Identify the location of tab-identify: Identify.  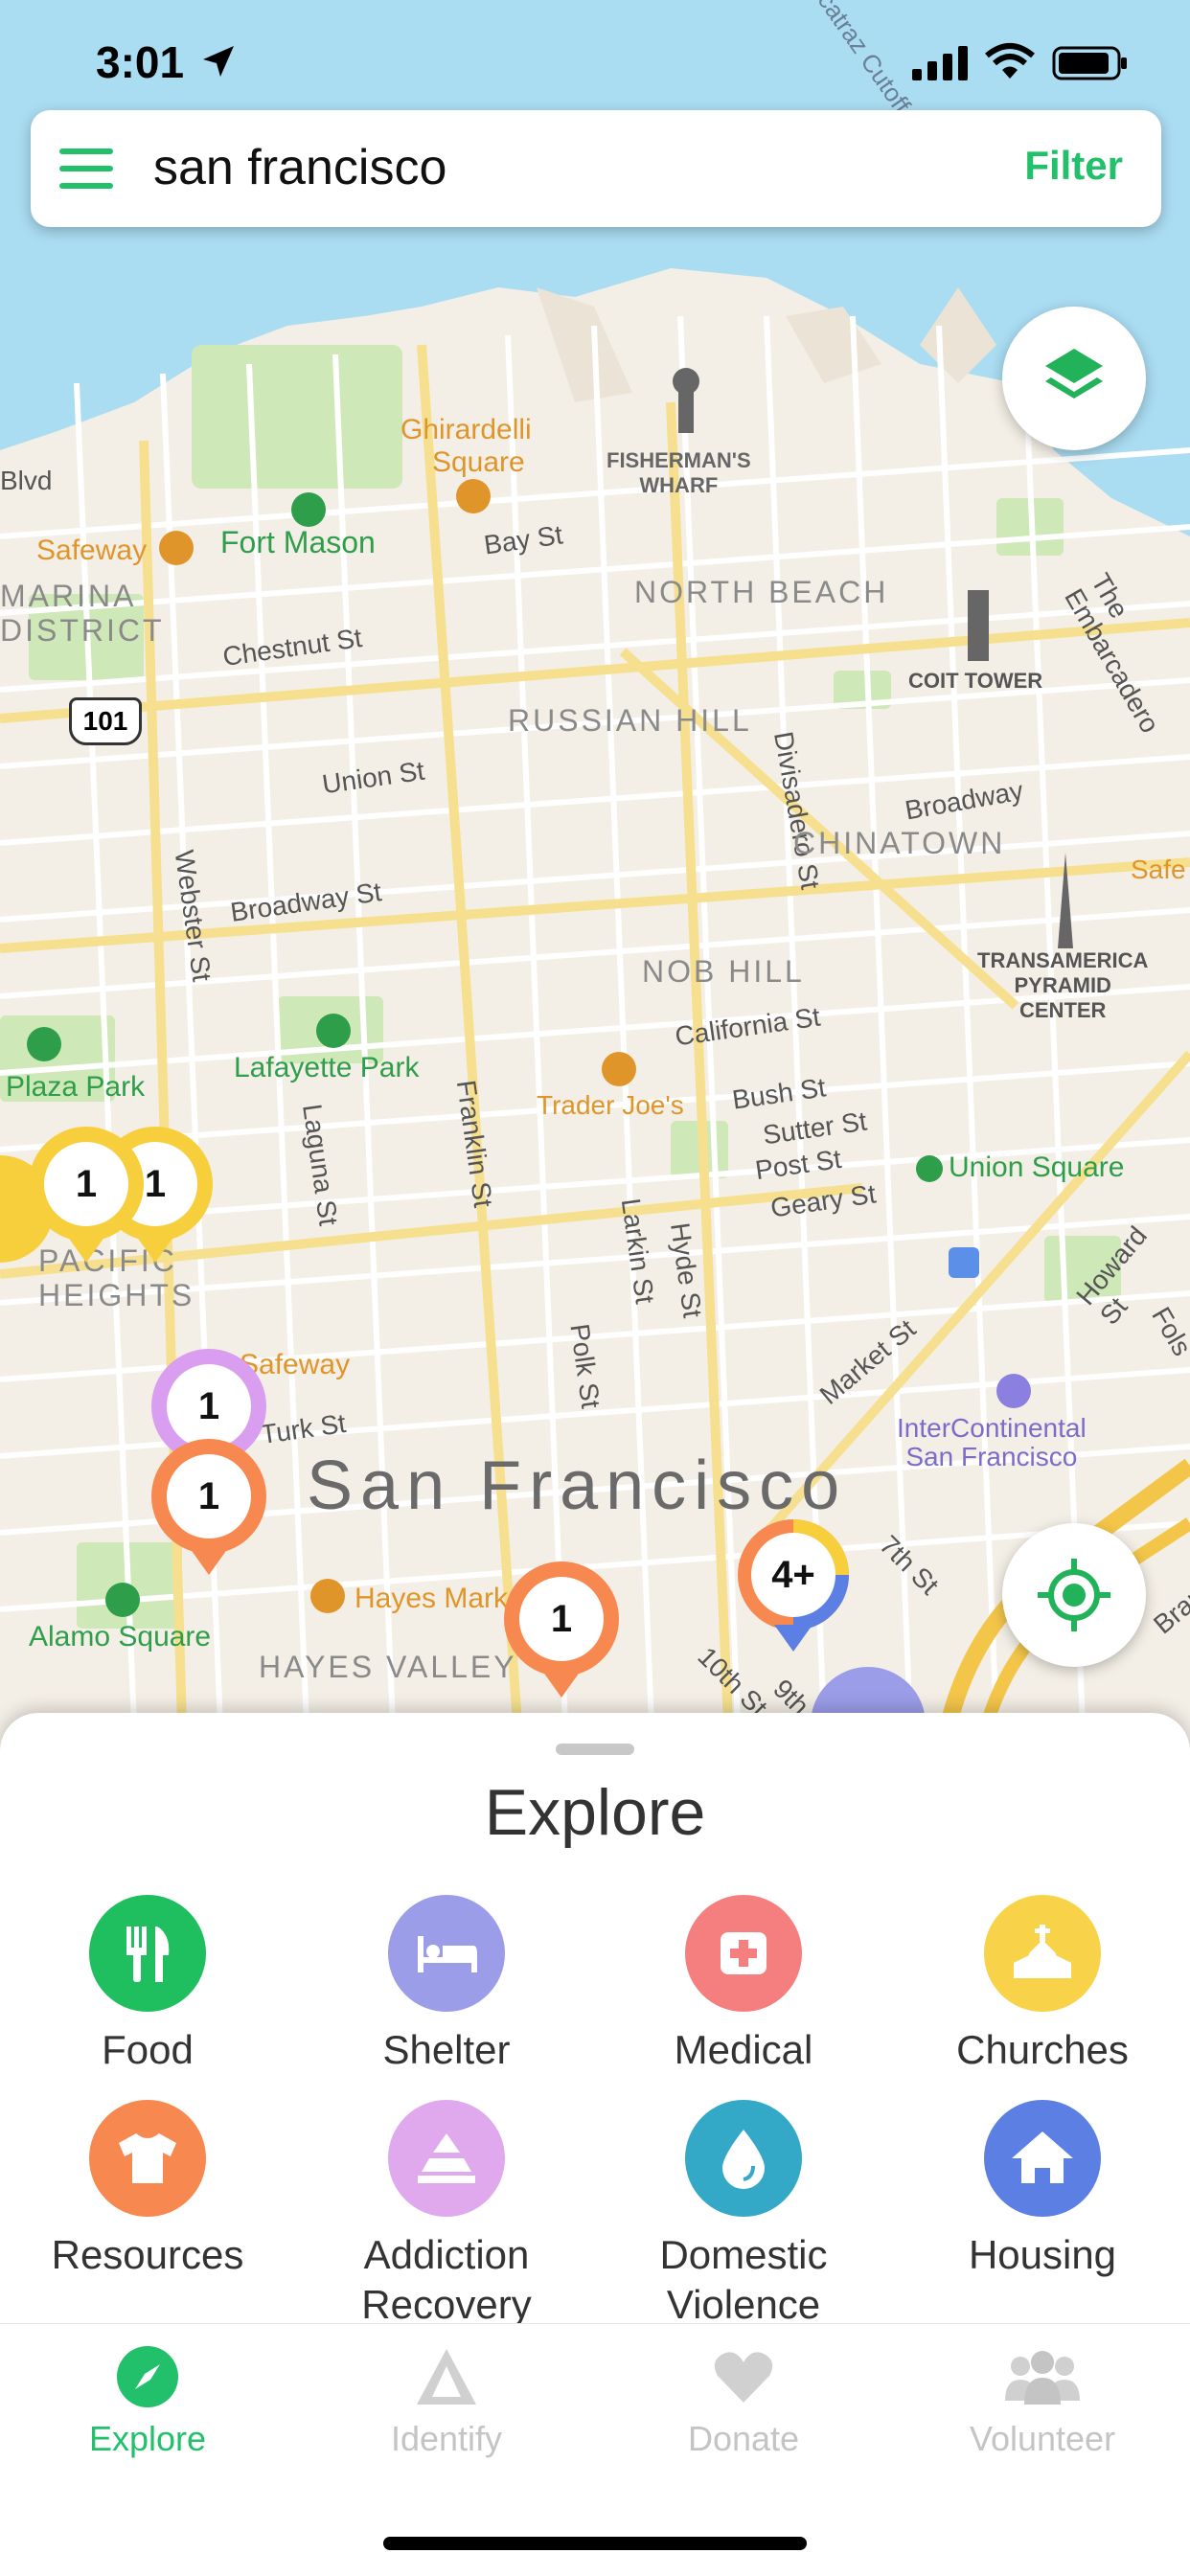
(447, 2402).